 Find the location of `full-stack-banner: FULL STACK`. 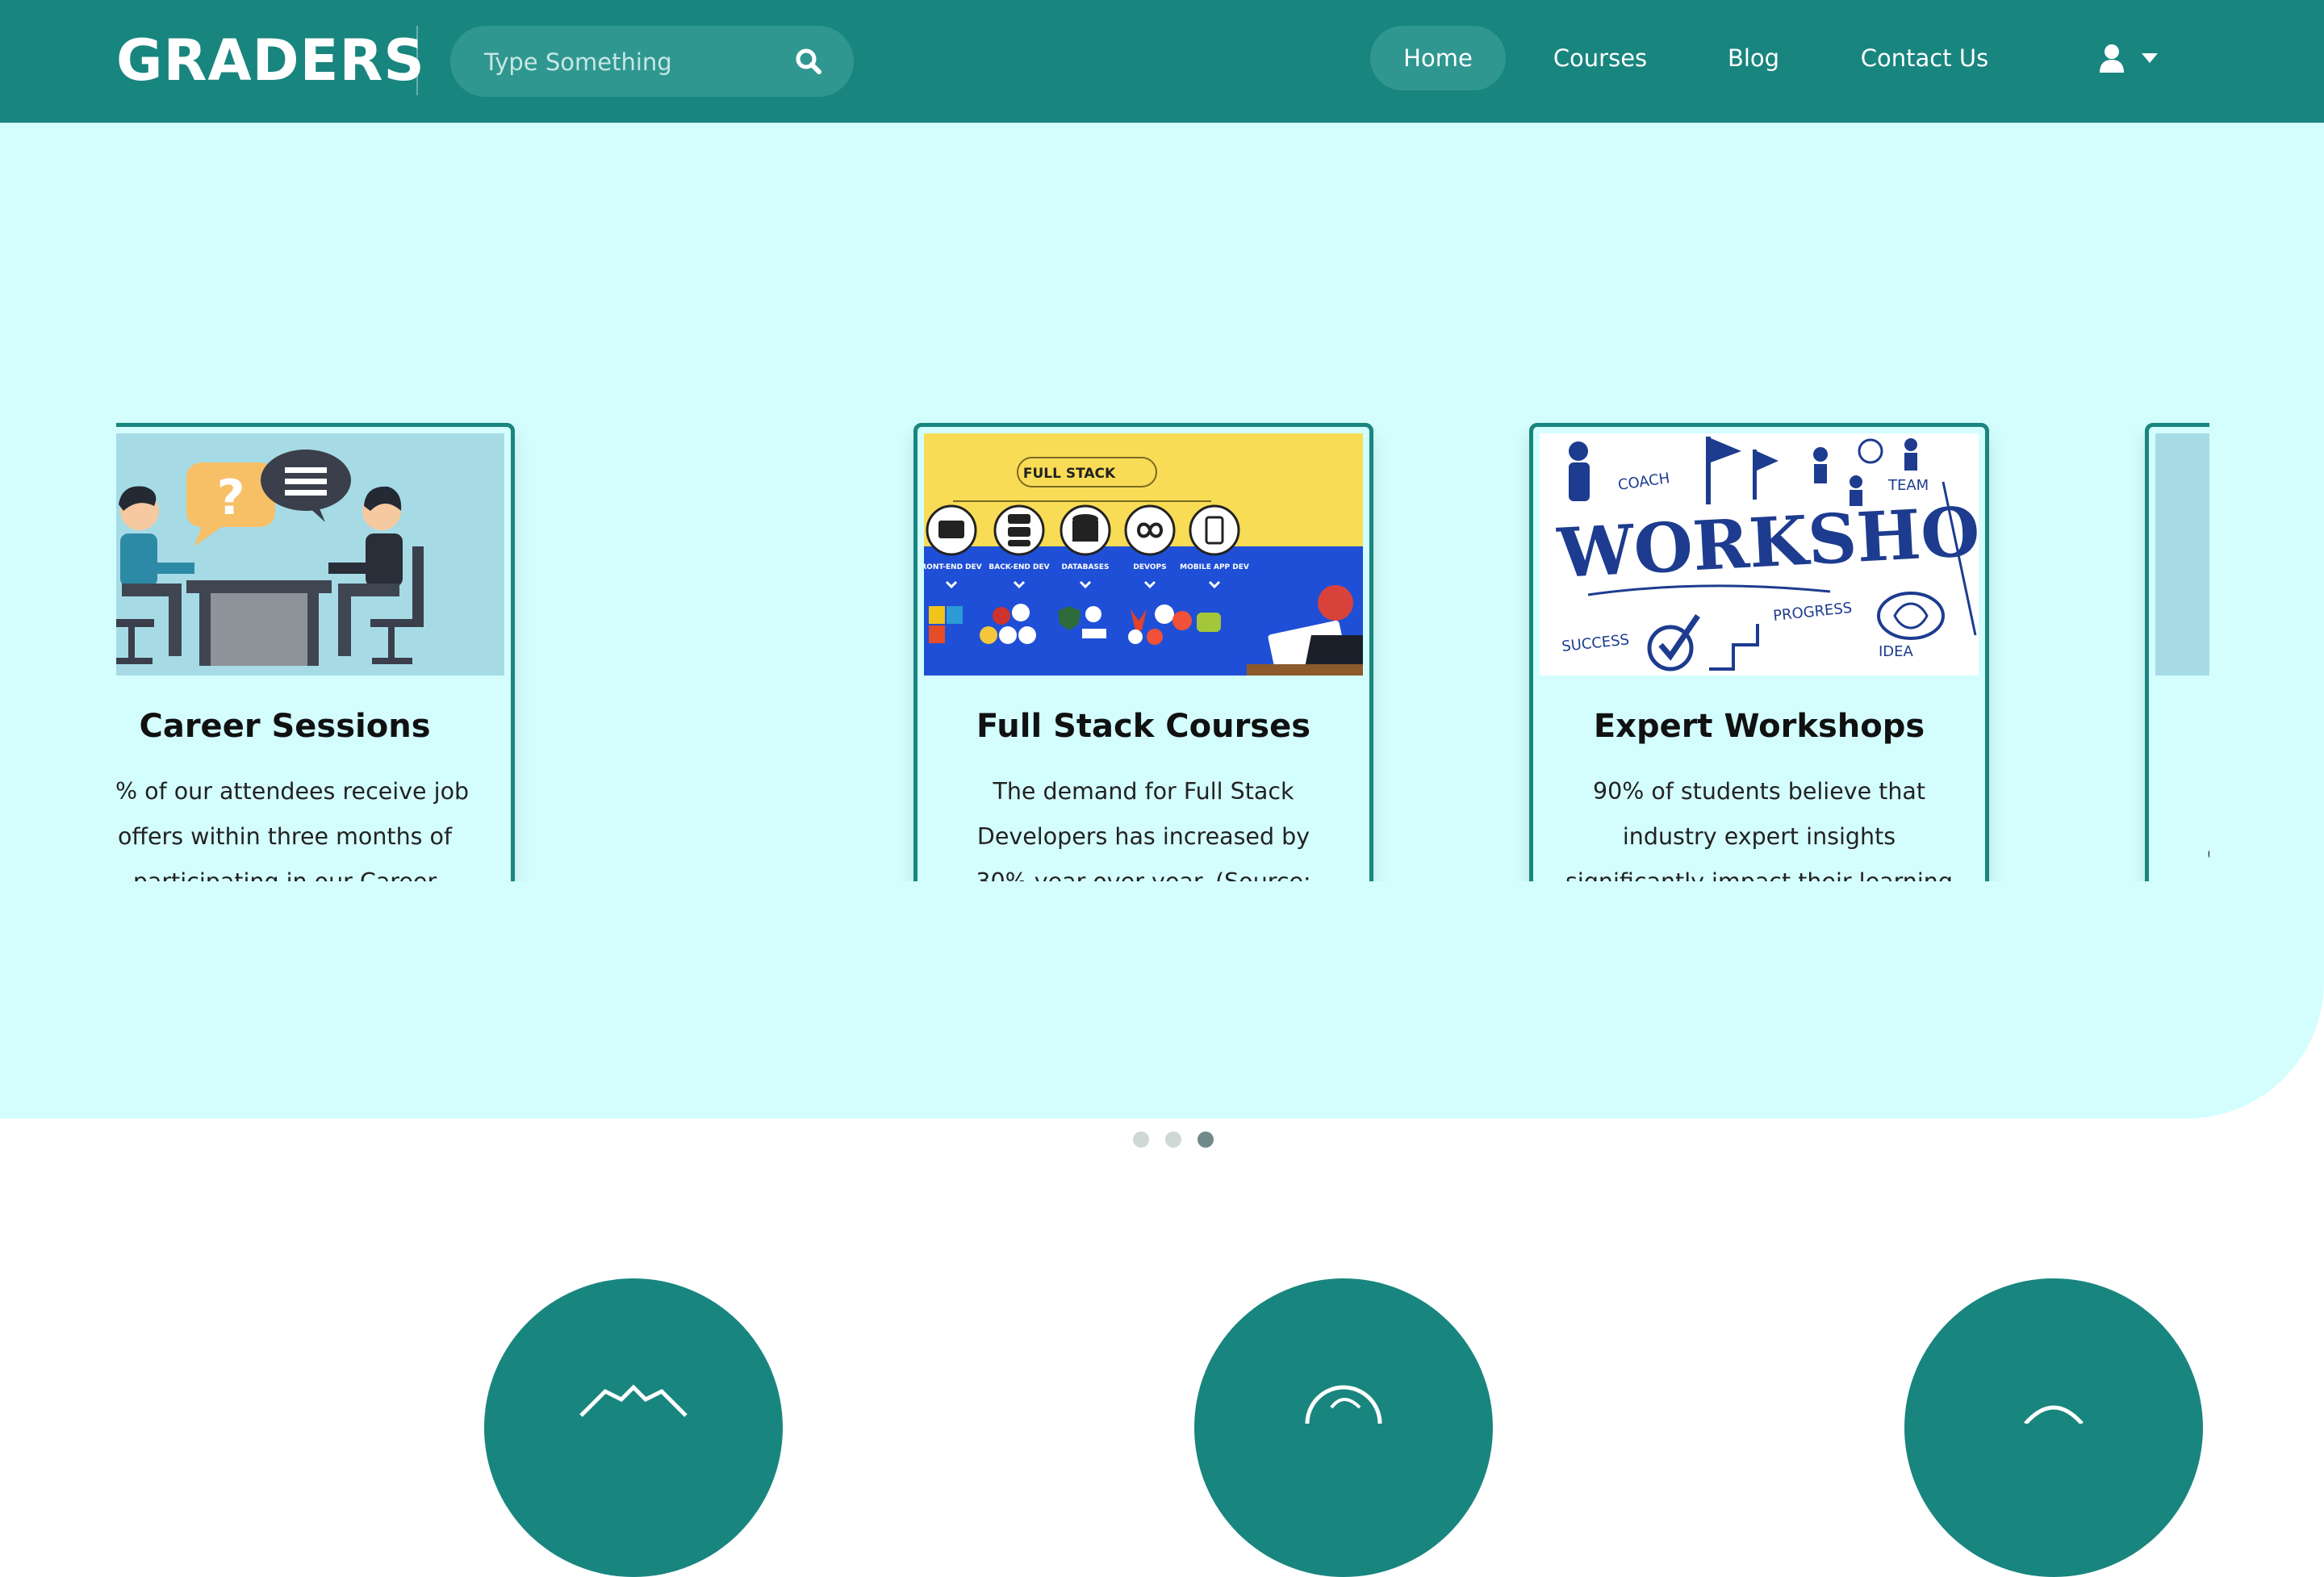

full-stack-banner: FULL STACK is located at coordinates (1069, 474).